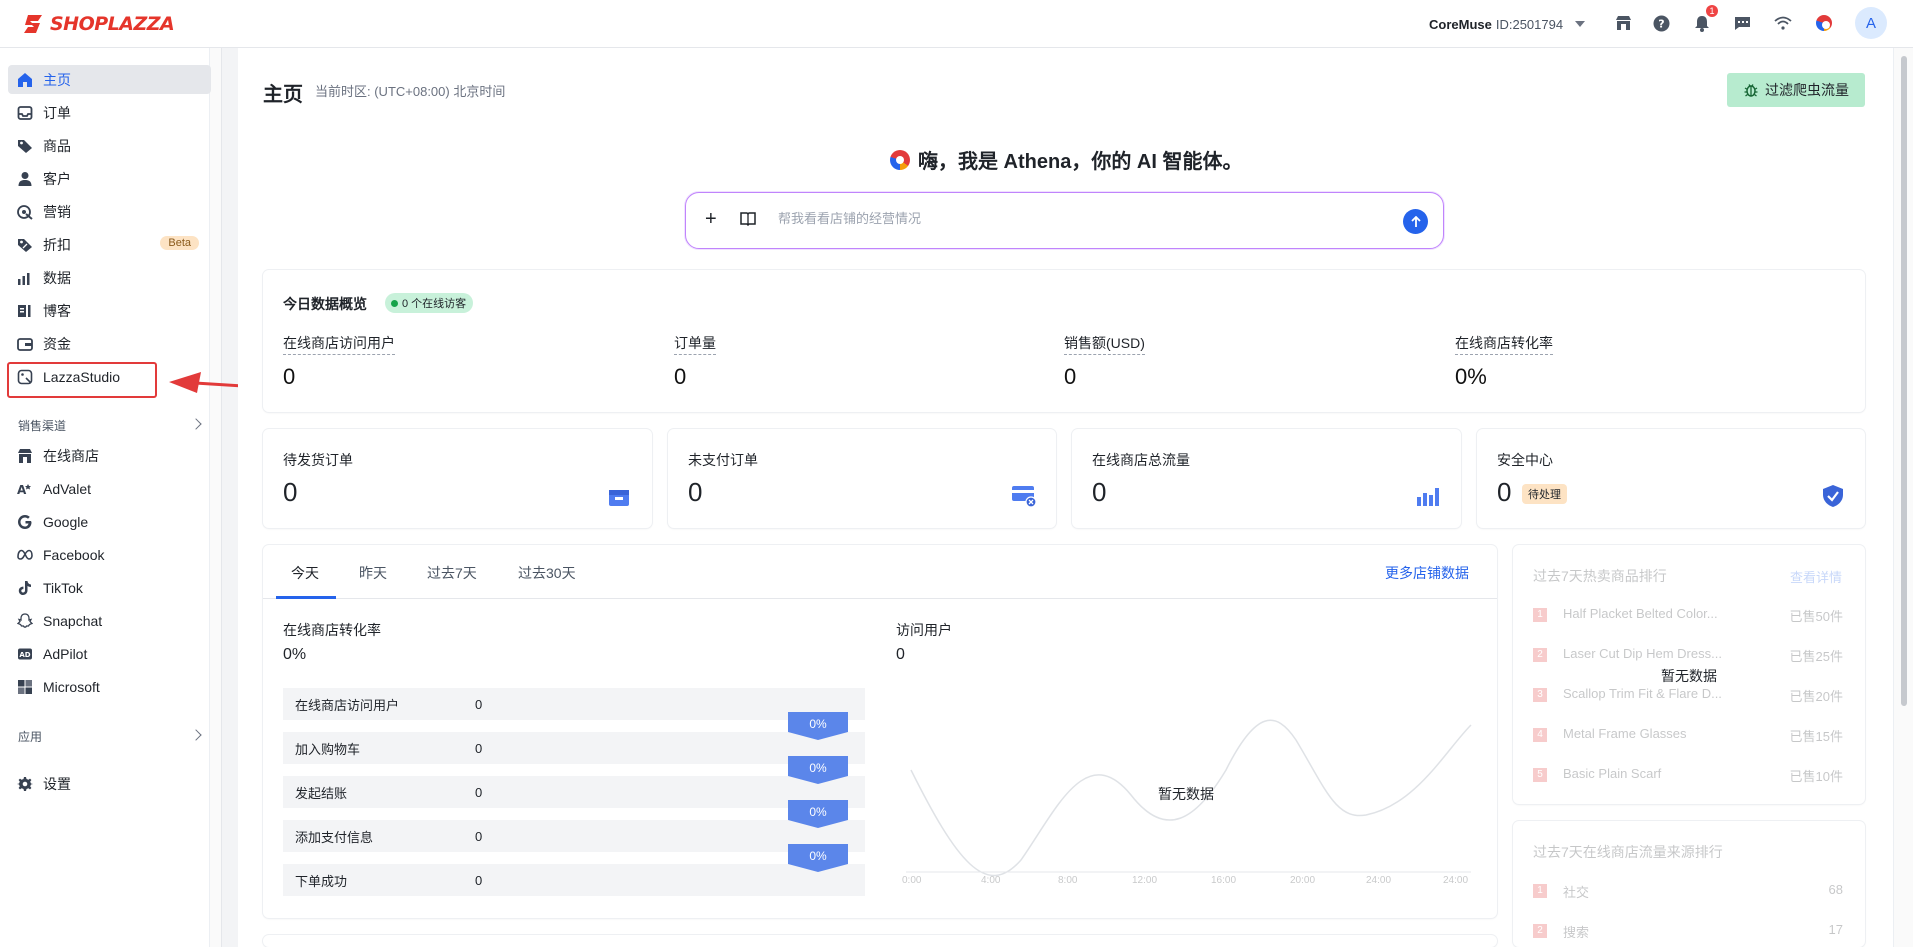 The height and width of the screenshot is (947, 1913). What do you see at coordinates (1688, 736) in the screenshot?
I see `product-rank-row: 4 Metal Frame Glasses 已售15件` at bounding box center [1688, 736].